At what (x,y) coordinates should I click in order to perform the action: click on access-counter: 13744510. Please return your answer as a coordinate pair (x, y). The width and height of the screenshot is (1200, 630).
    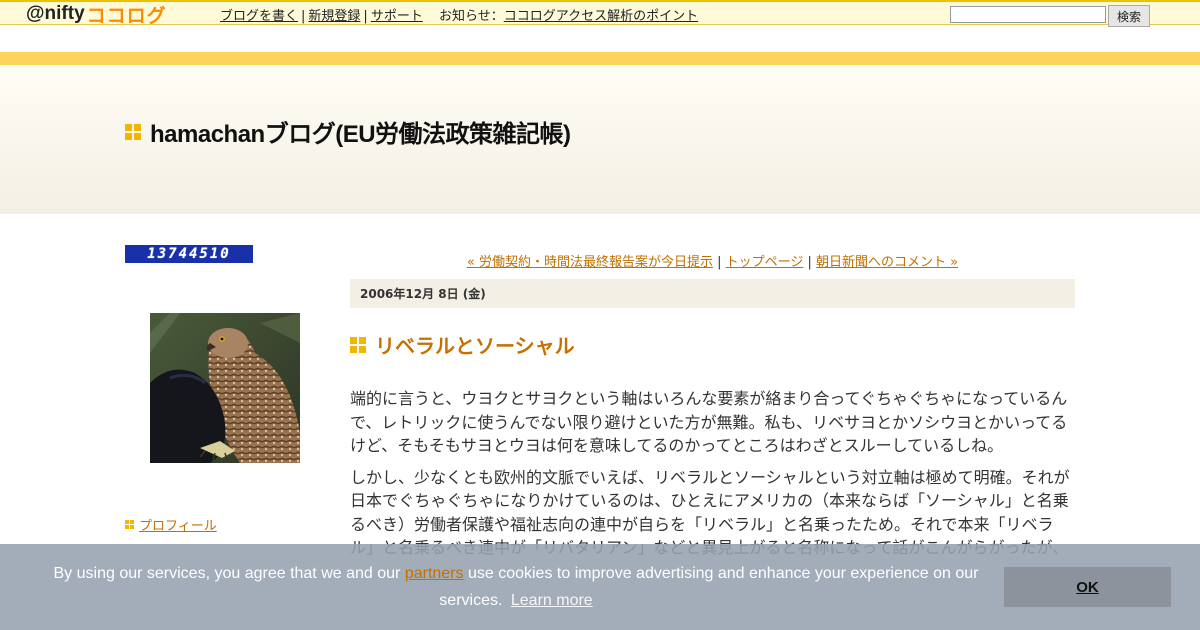
    Looking at the image, I should click on (189, 254).